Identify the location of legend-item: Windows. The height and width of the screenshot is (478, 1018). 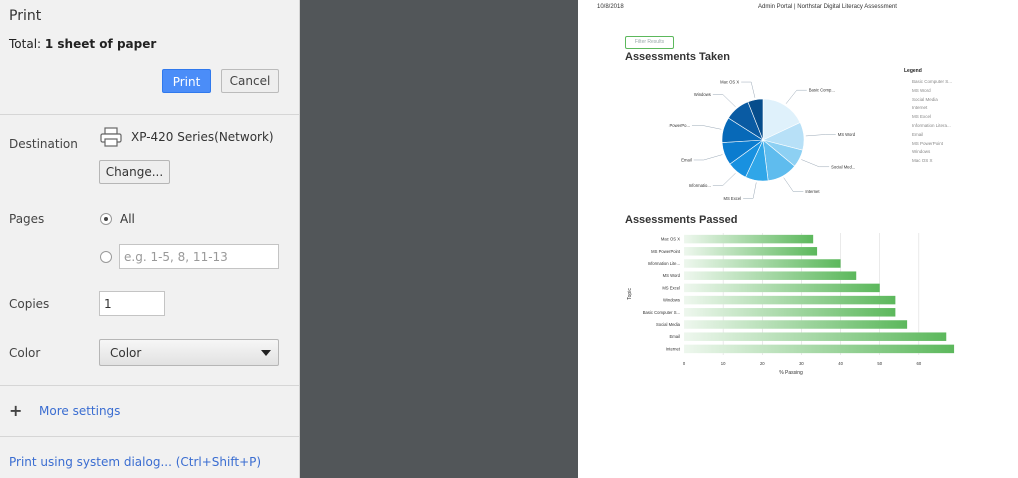
(921, 152).